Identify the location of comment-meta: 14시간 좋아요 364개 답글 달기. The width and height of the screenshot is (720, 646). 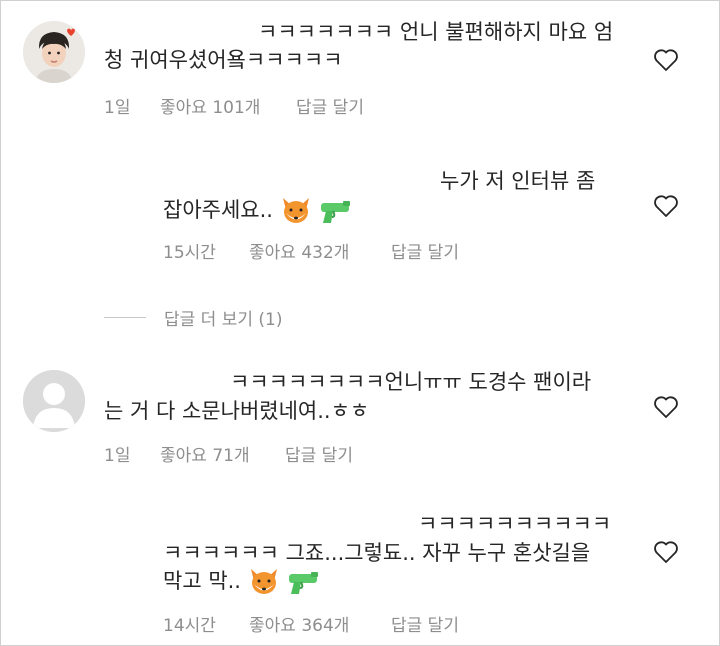
(311, 623).